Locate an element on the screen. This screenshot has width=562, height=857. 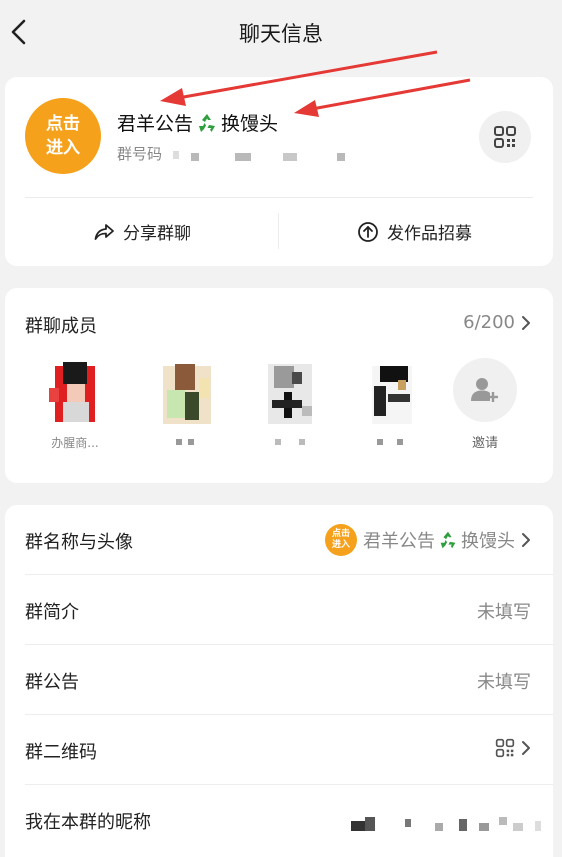
row-value is located at coordinates (513, 748).